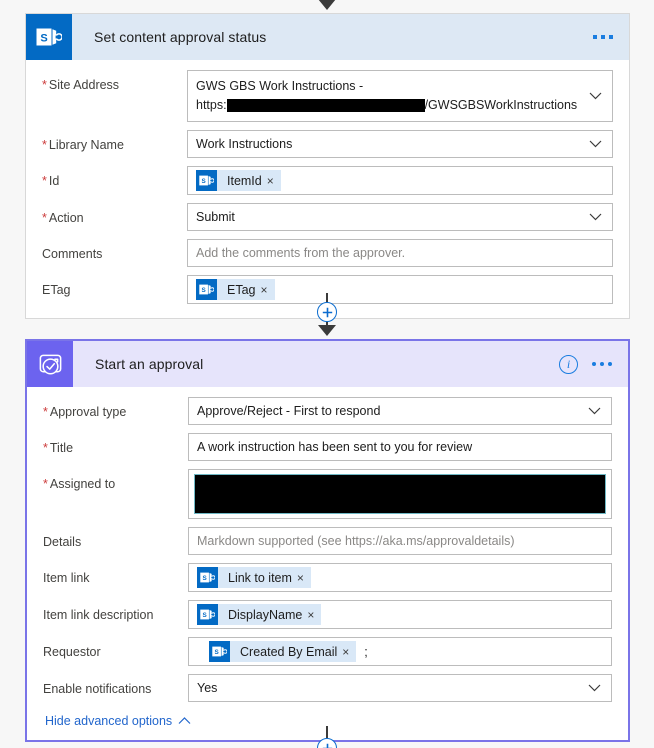 This screenshot has height=748, width=654. I want to click on field-label: Item link description, so click(98, 615).